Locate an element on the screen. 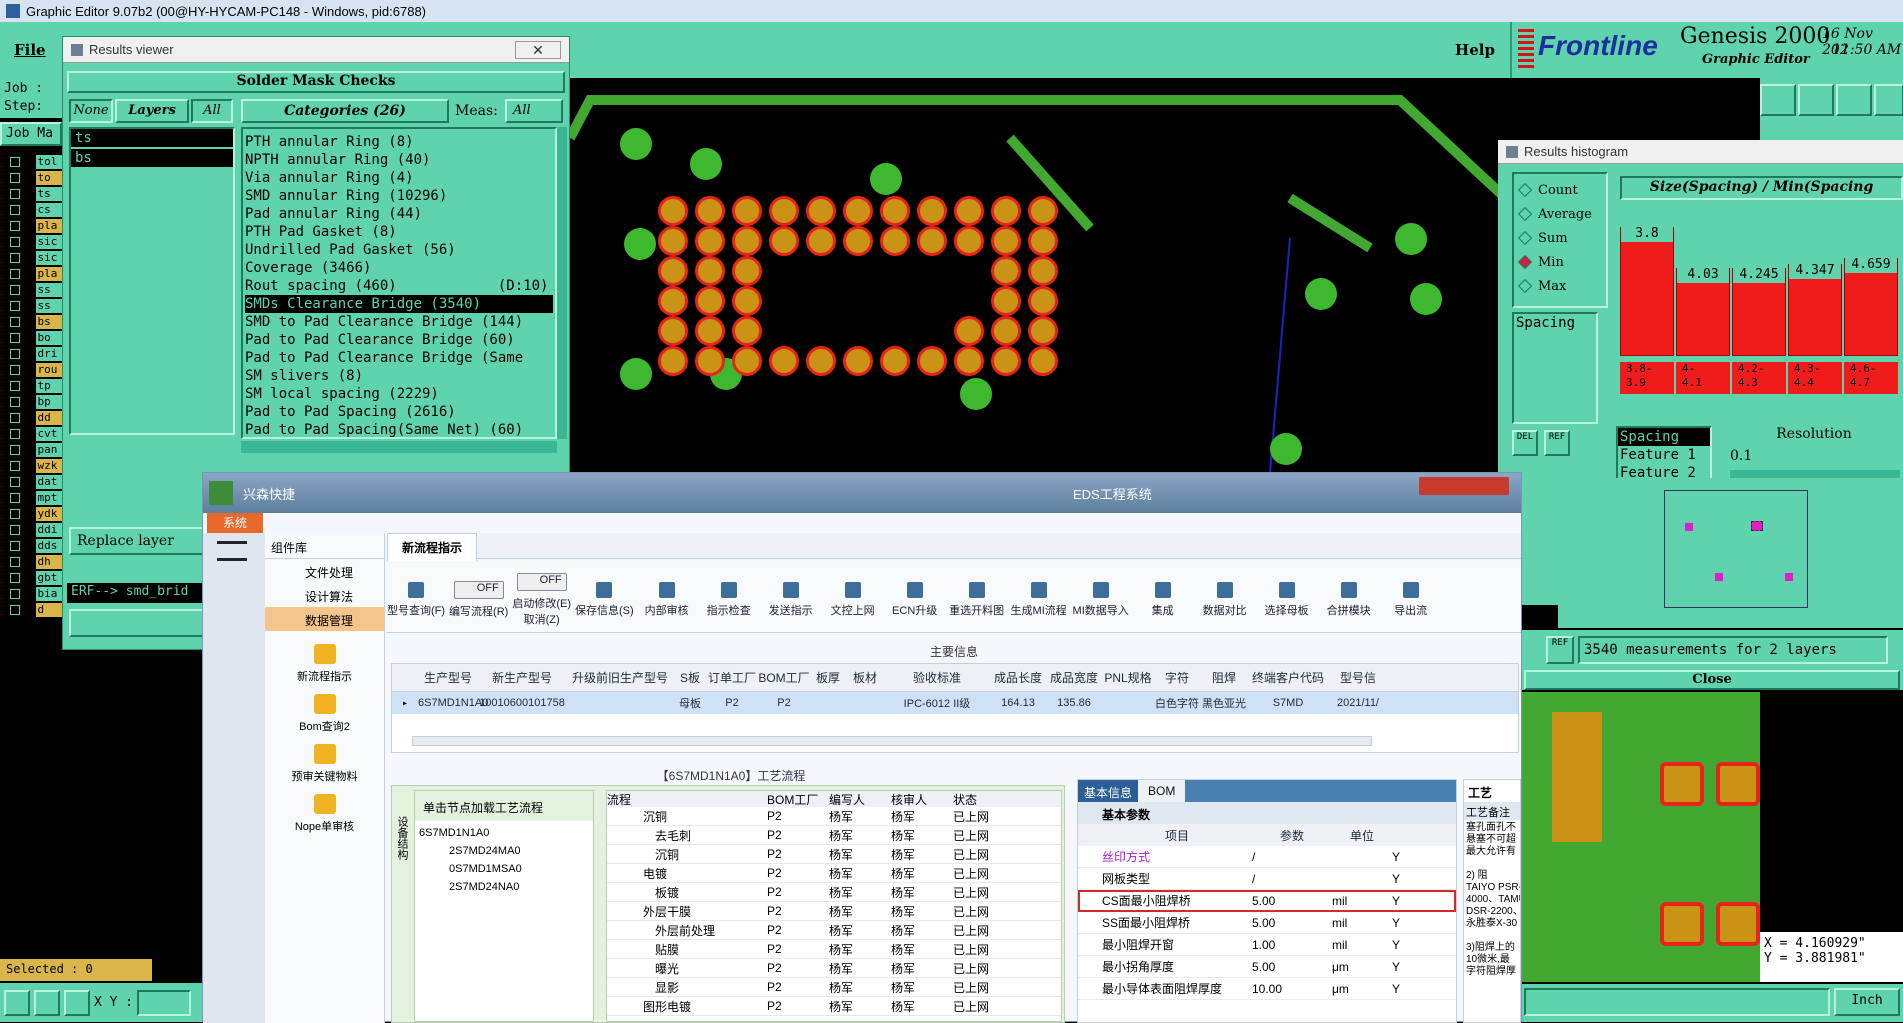 Image resolution: width=1903 pixels, height=1023 pixels. grid-header: 终端客户代码 is located at coordinates (1288, 677).